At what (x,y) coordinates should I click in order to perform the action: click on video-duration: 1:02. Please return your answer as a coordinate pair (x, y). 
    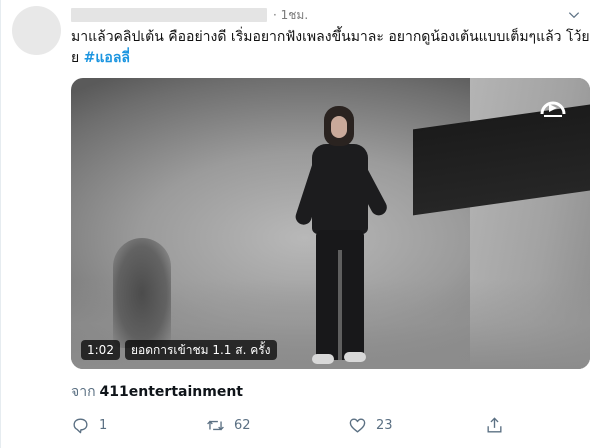
    Looking at the image, I should click on (100, 350).